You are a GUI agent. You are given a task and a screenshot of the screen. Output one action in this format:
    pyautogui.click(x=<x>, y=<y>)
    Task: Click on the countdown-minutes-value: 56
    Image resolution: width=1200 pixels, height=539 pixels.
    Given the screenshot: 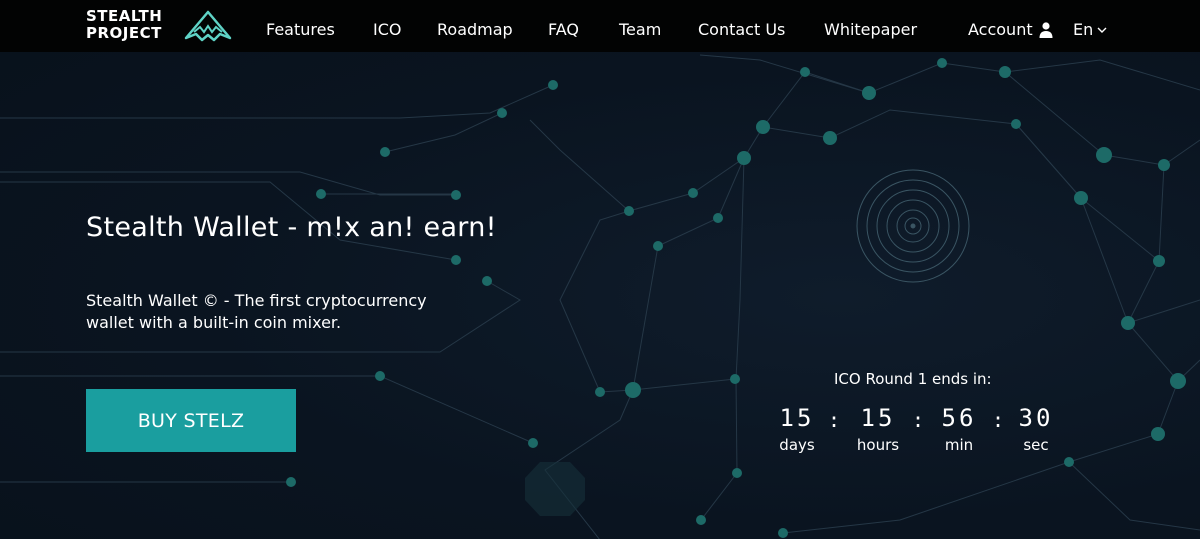 What is the action you would take?
    pyautogui.click(x=959, y=418)
    